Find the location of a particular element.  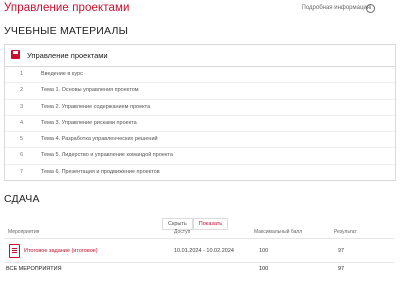

lesson-number: 7 is located at coordinates (22, 171).